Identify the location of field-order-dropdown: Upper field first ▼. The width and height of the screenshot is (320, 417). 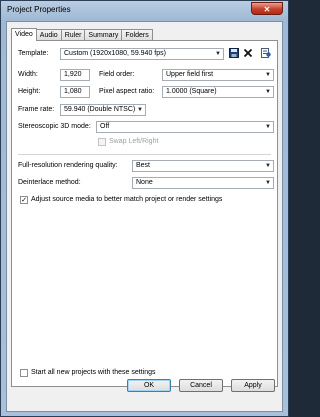
(218, 75).